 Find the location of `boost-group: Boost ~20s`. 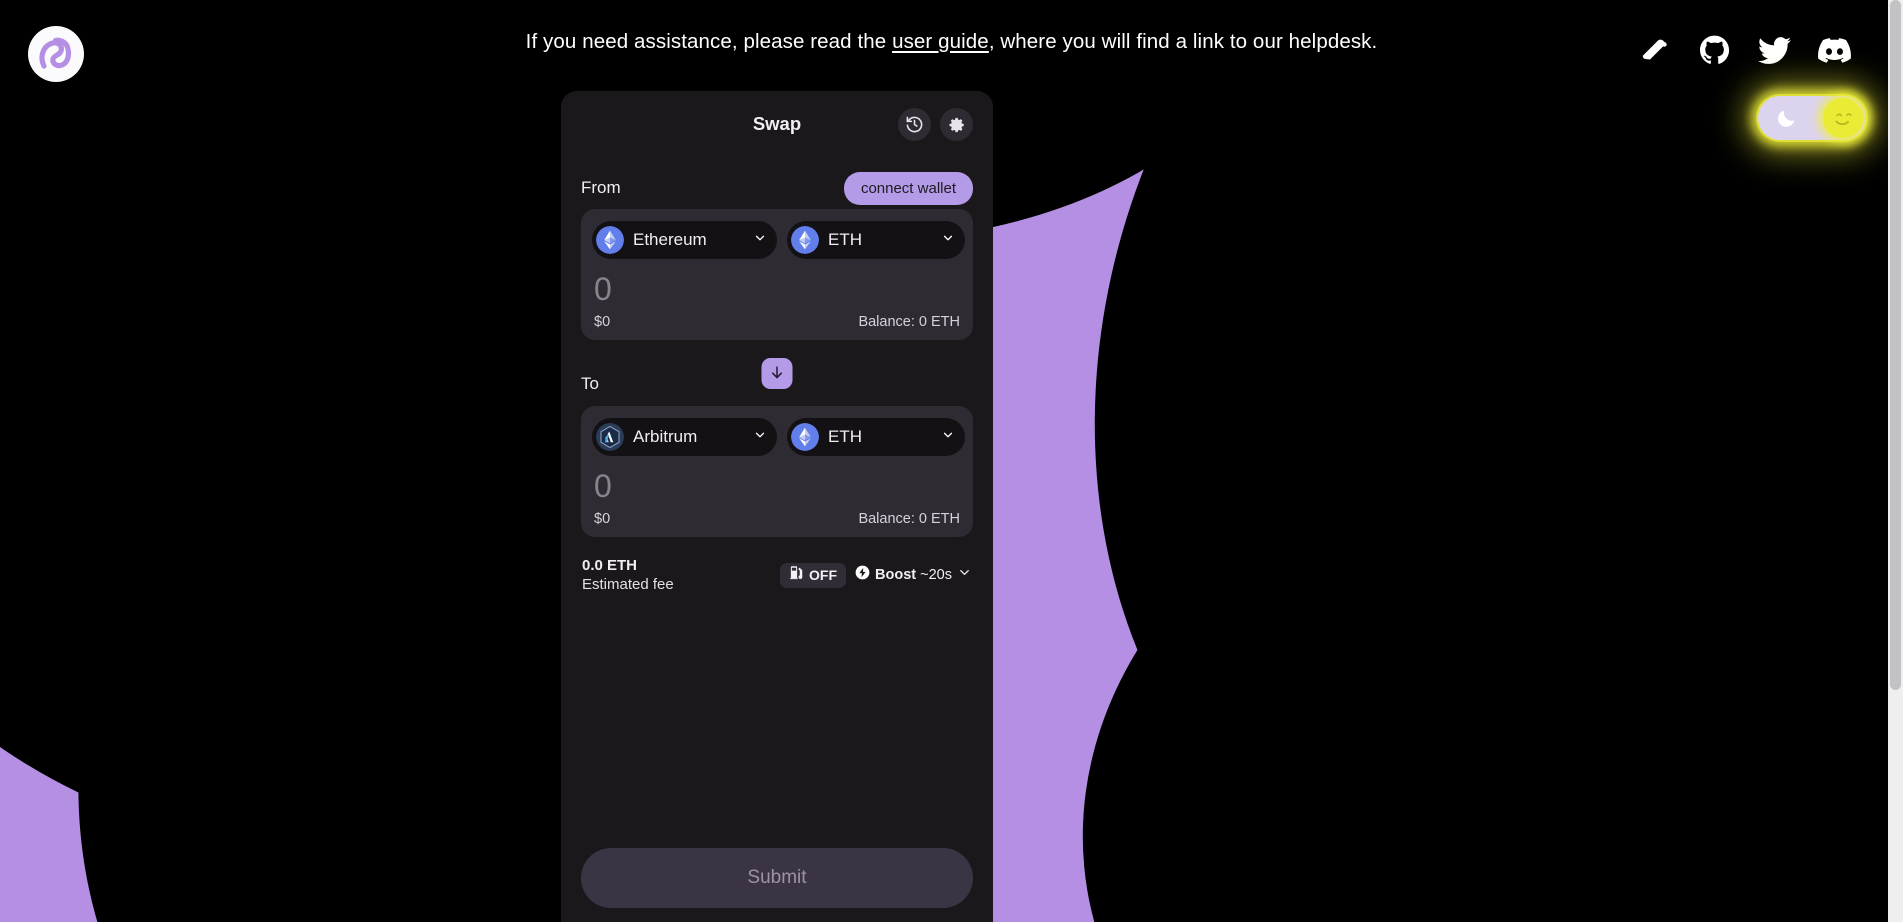

boost-group: Boost ~20s is located at coordinates (913, 575).